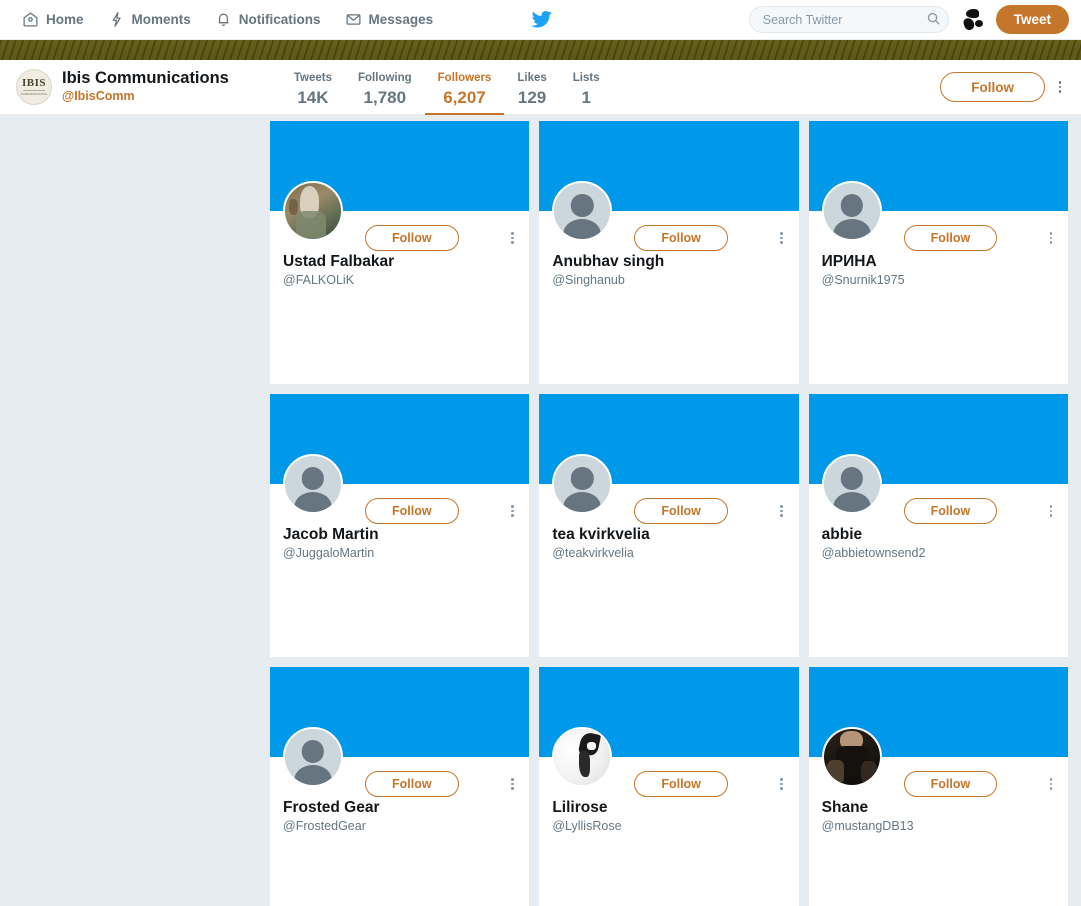 Image resolution: width=1081 pixels, height=906 pixels. Describe the element at coordinates (401, 826) in the screenshot. I see `follower-handle: @FrostedGear` at that location.